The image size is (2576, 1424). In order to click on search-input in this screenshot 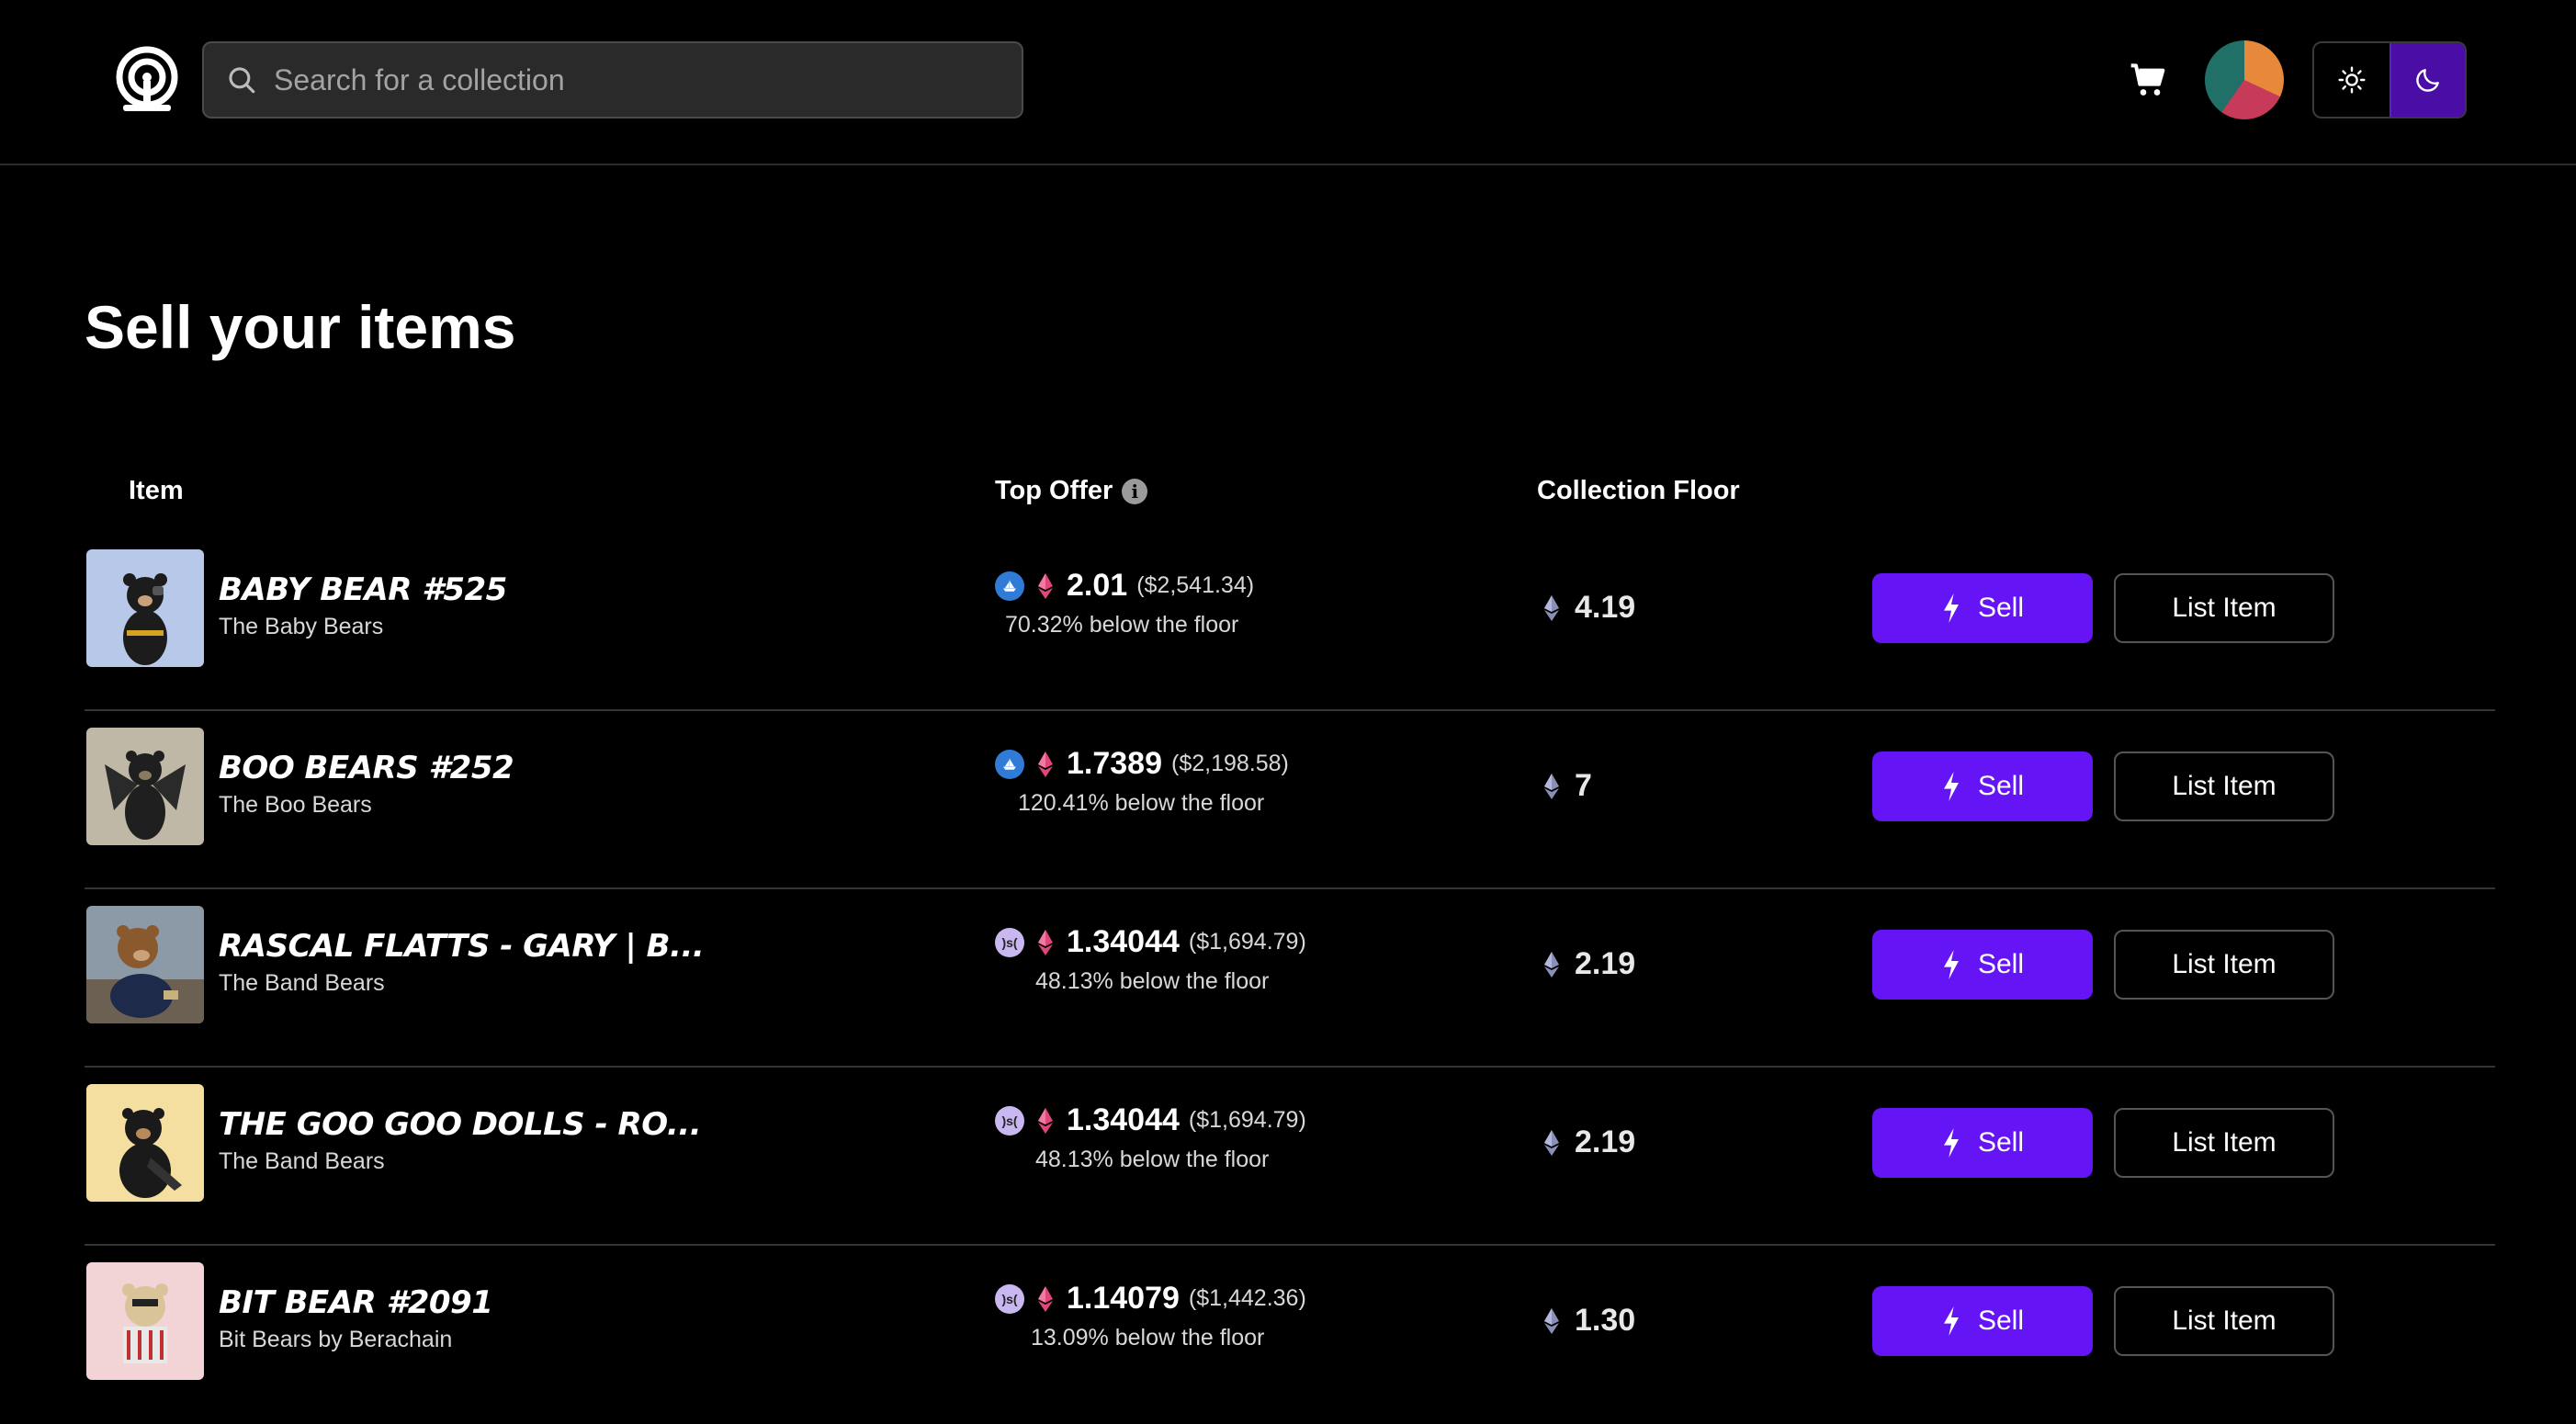, I will do `click(632, 79)`.